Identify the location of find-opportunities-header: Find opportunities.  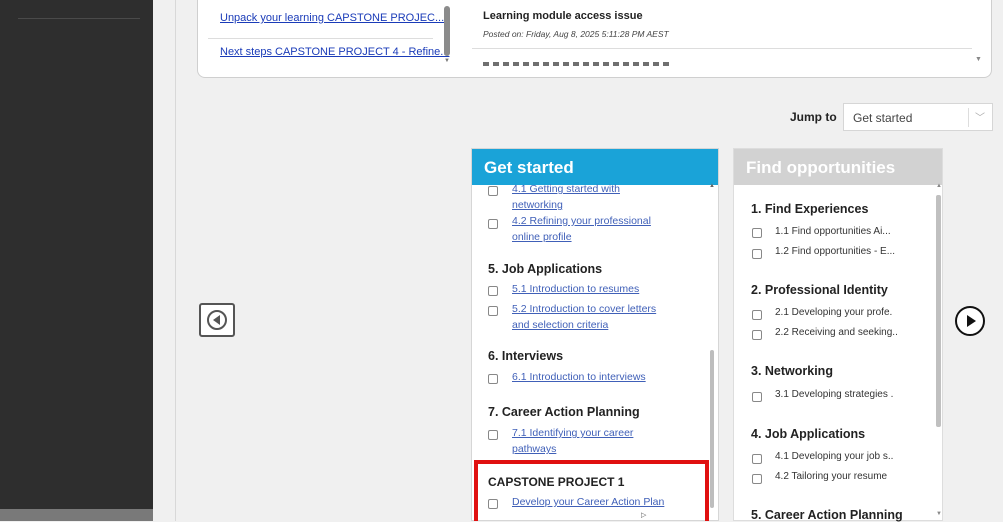
(838, 167).